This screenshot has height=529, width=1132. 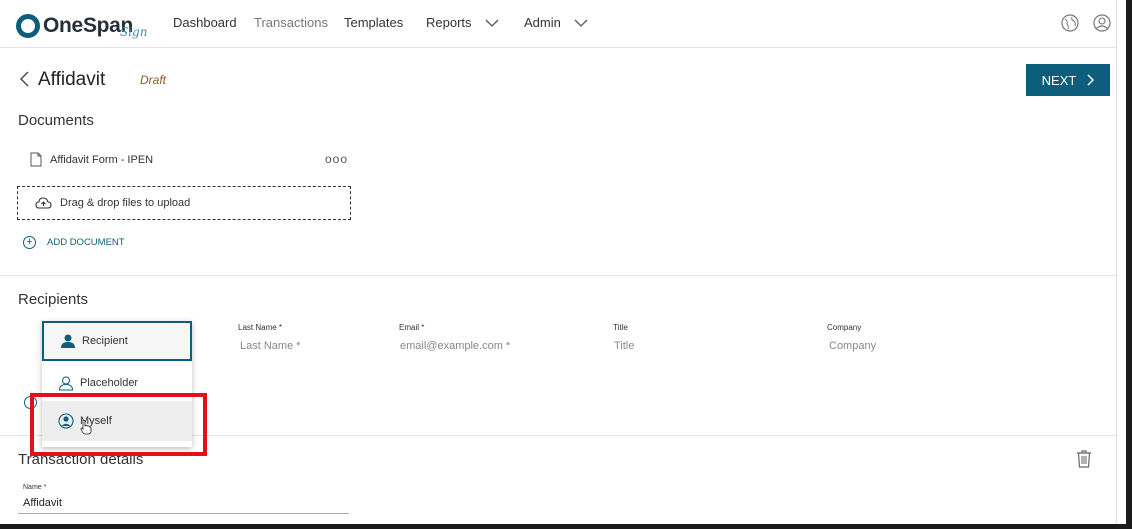 I want to click on nav-admin-label: Admin, so click(x=542, y=22).